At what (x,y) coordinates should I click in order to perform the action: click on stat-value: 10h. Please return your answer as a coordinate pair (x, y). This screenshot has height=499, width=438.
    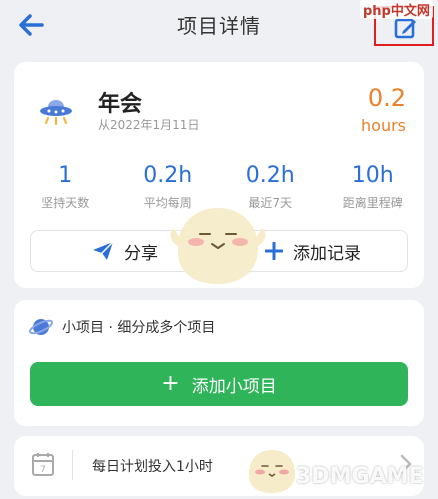
    Looking at the image, I should click on (372, 175).